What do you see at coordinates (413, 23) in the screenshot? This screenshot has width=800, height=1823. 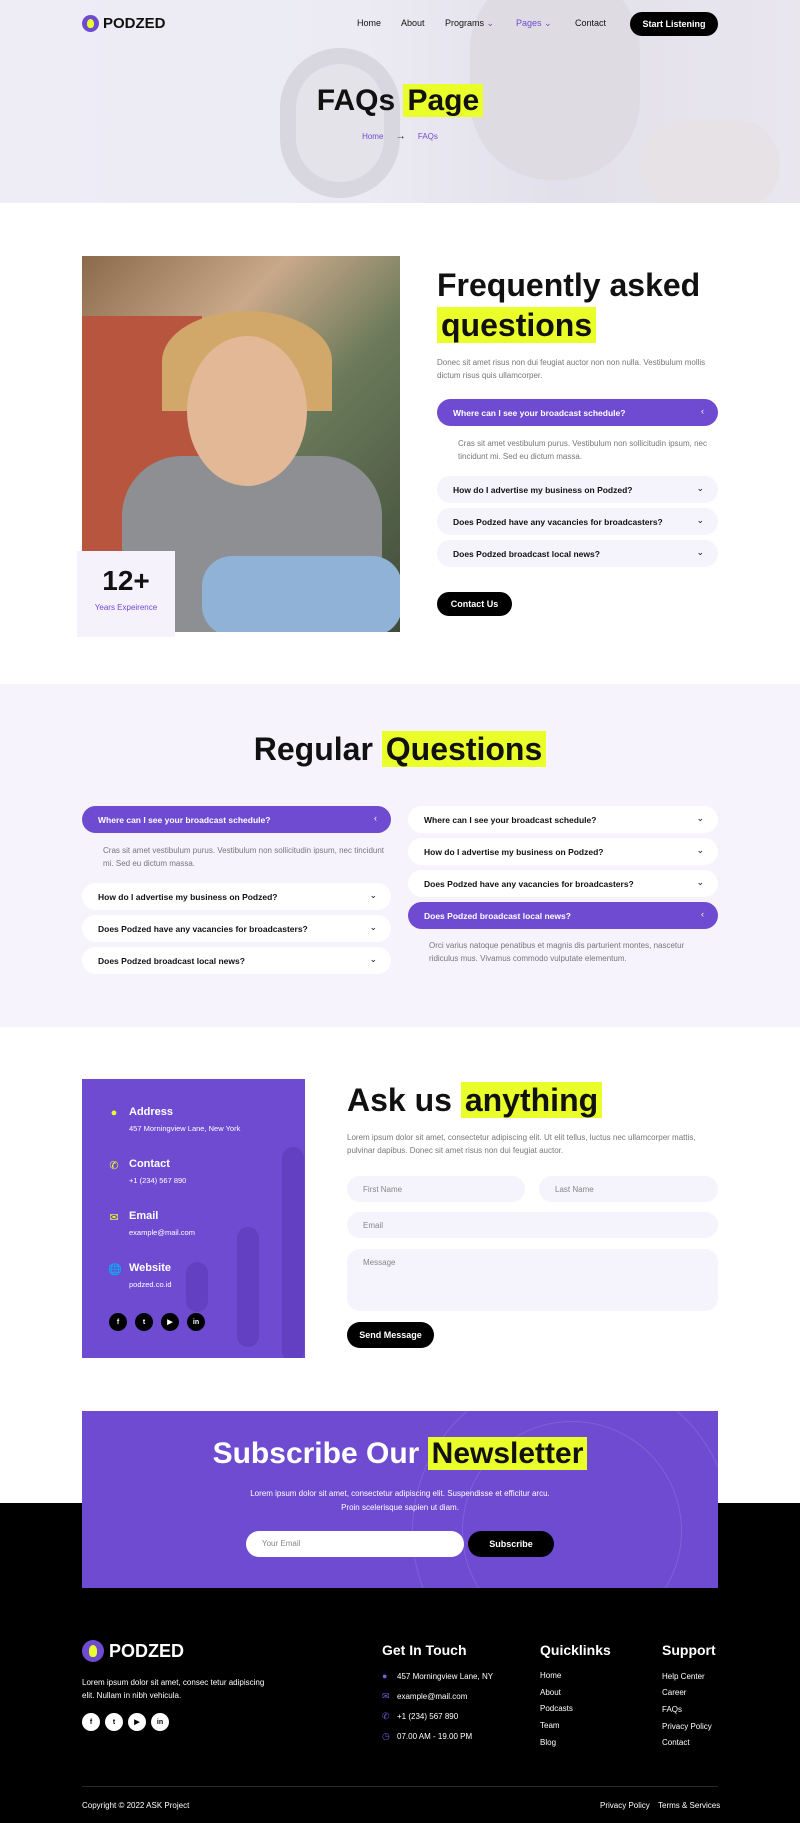 I see `nav-about: About` at bounding box center [413, 23].